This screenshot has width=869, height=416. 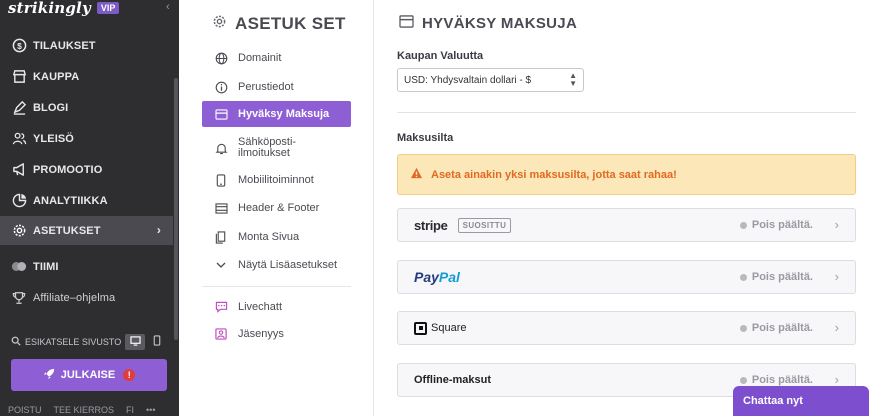 What do you see at coordinates (573, 79) in the screenshot?
I see `select-caret-icon: ▲ ▼` at bounding box center [573, 79].